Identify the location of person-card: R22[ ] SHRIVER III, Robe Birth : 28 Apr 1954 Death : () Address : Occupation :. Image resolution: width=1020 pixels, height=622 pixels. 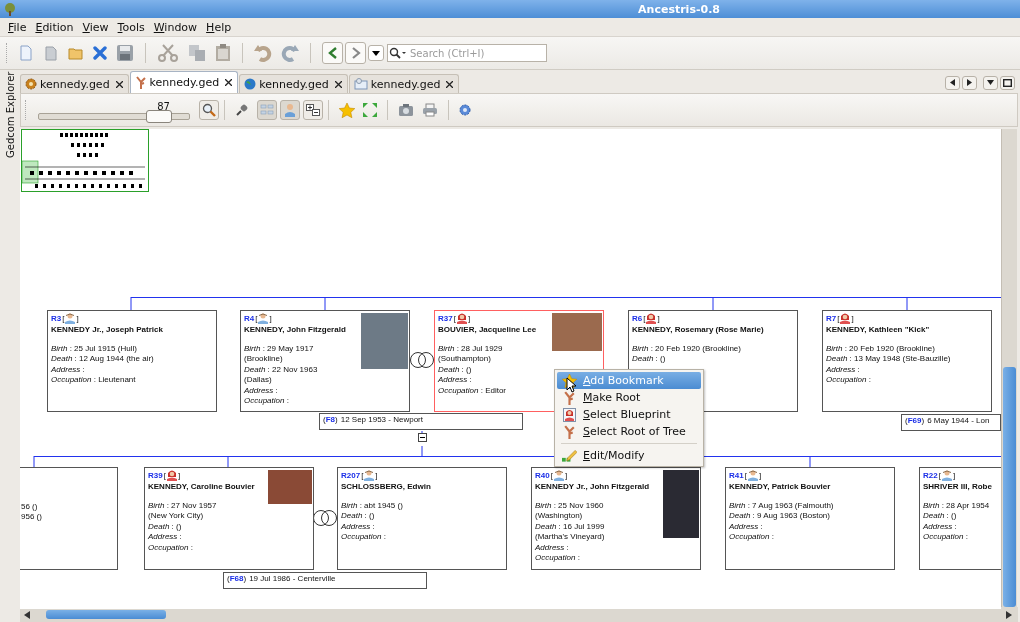
(960, 518).